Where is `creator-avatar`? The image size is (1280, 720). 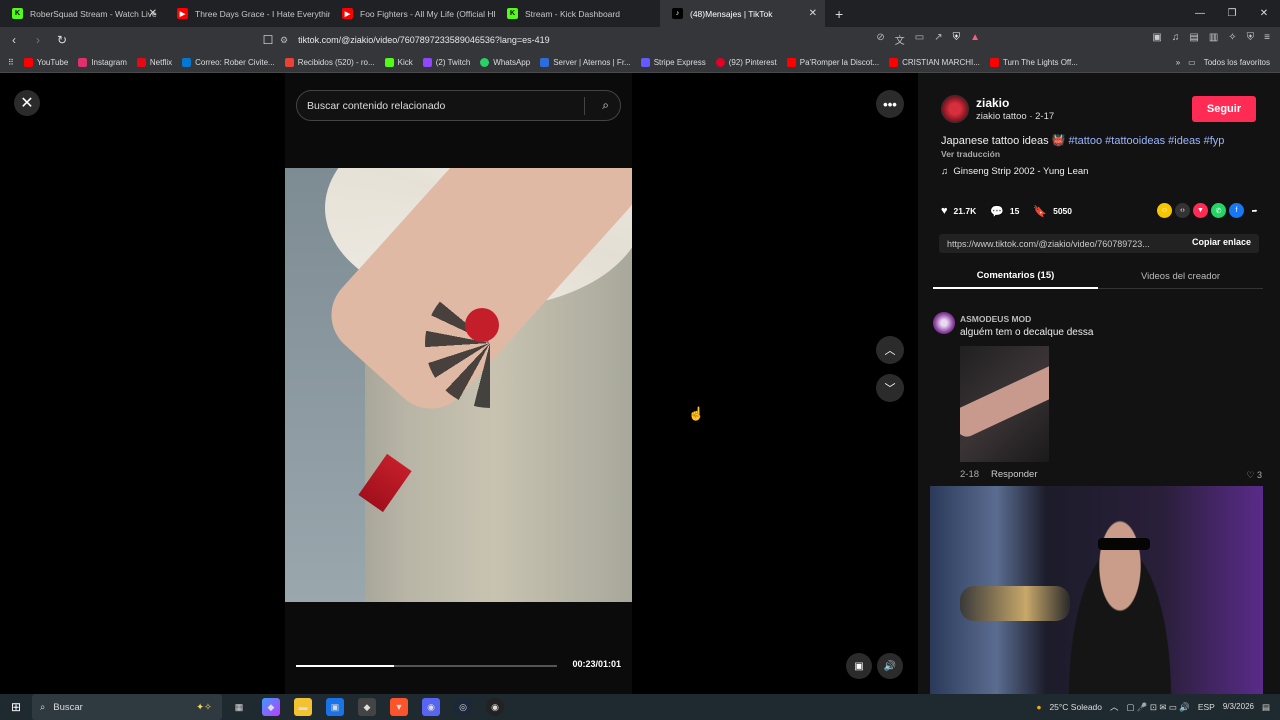
creator-avatar is located at coordinates (955, 109).